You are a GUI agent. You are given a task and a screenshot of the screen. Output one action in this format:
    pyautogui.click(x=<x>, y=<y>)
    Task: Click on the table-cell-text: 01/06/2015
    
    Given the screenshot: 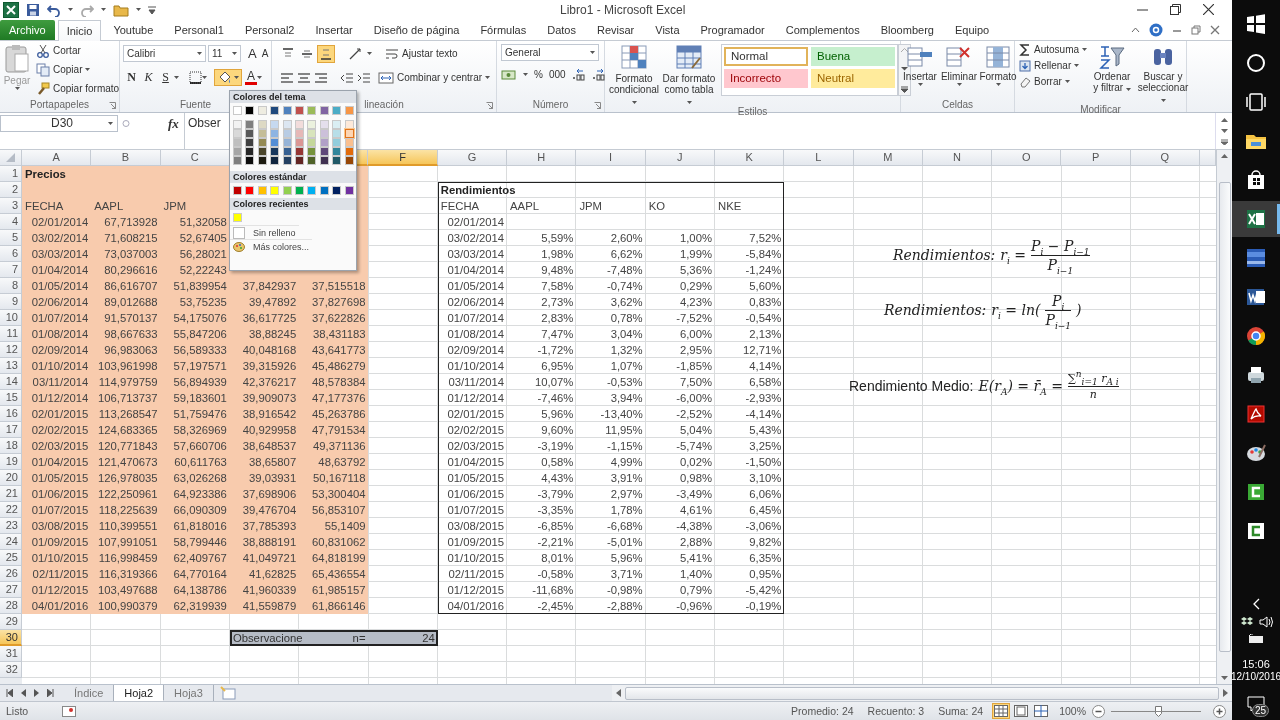 What is the action you would take?
    pyautogui.click(x=476, y=494)
    